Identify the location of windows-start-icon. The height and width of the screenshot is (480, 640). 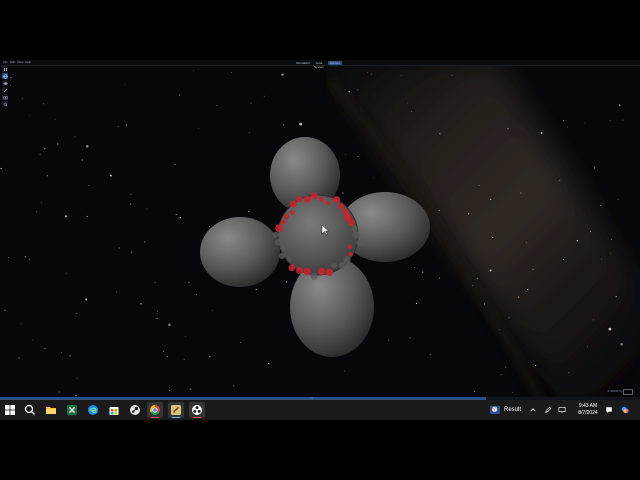
(10, 410).